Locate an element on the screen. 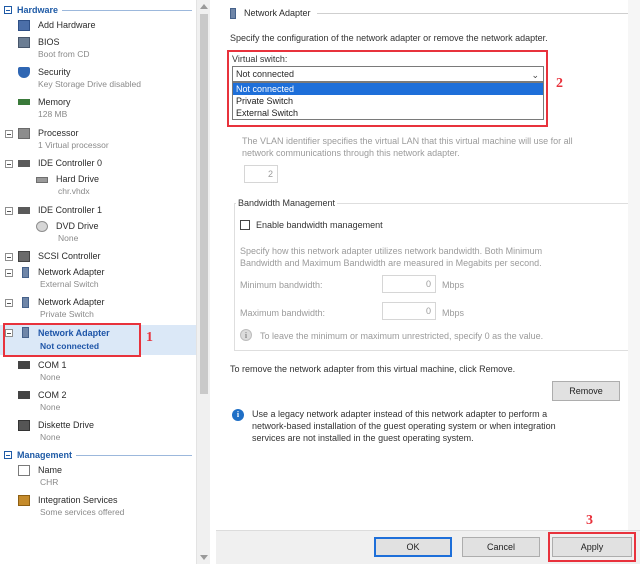 The image size is (640, 564). enable-bandwidth-label: Enable bandwidth management is located at coordinates (319, 225).